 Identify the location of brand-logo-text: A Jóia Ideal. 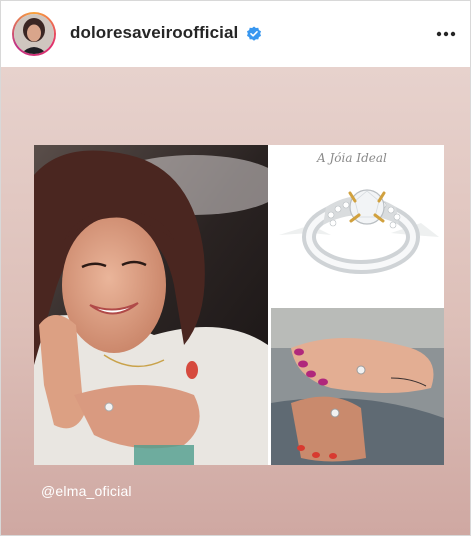
(352, 158).